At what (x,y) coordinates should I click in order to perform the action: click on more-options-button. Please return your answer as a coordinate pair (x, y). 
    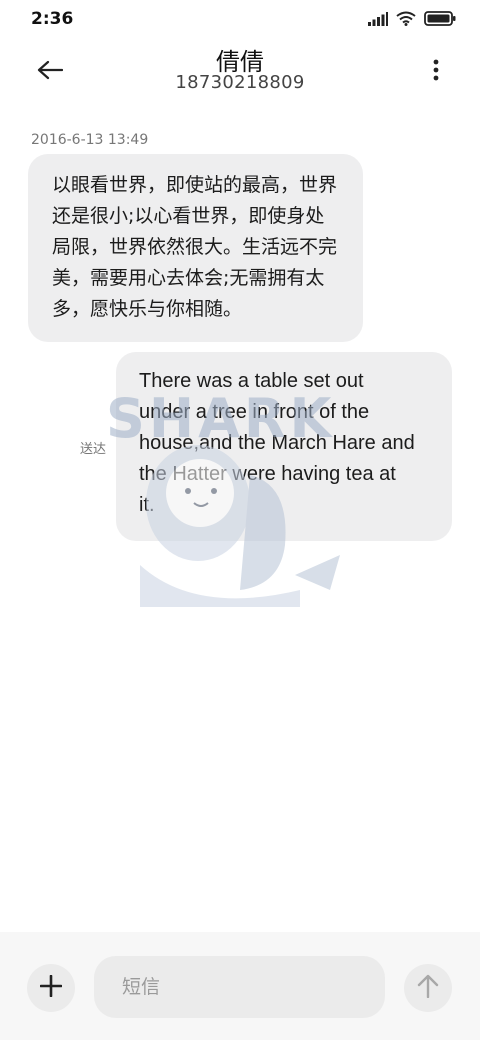
    Looking at the image, I should click on (436, 72).